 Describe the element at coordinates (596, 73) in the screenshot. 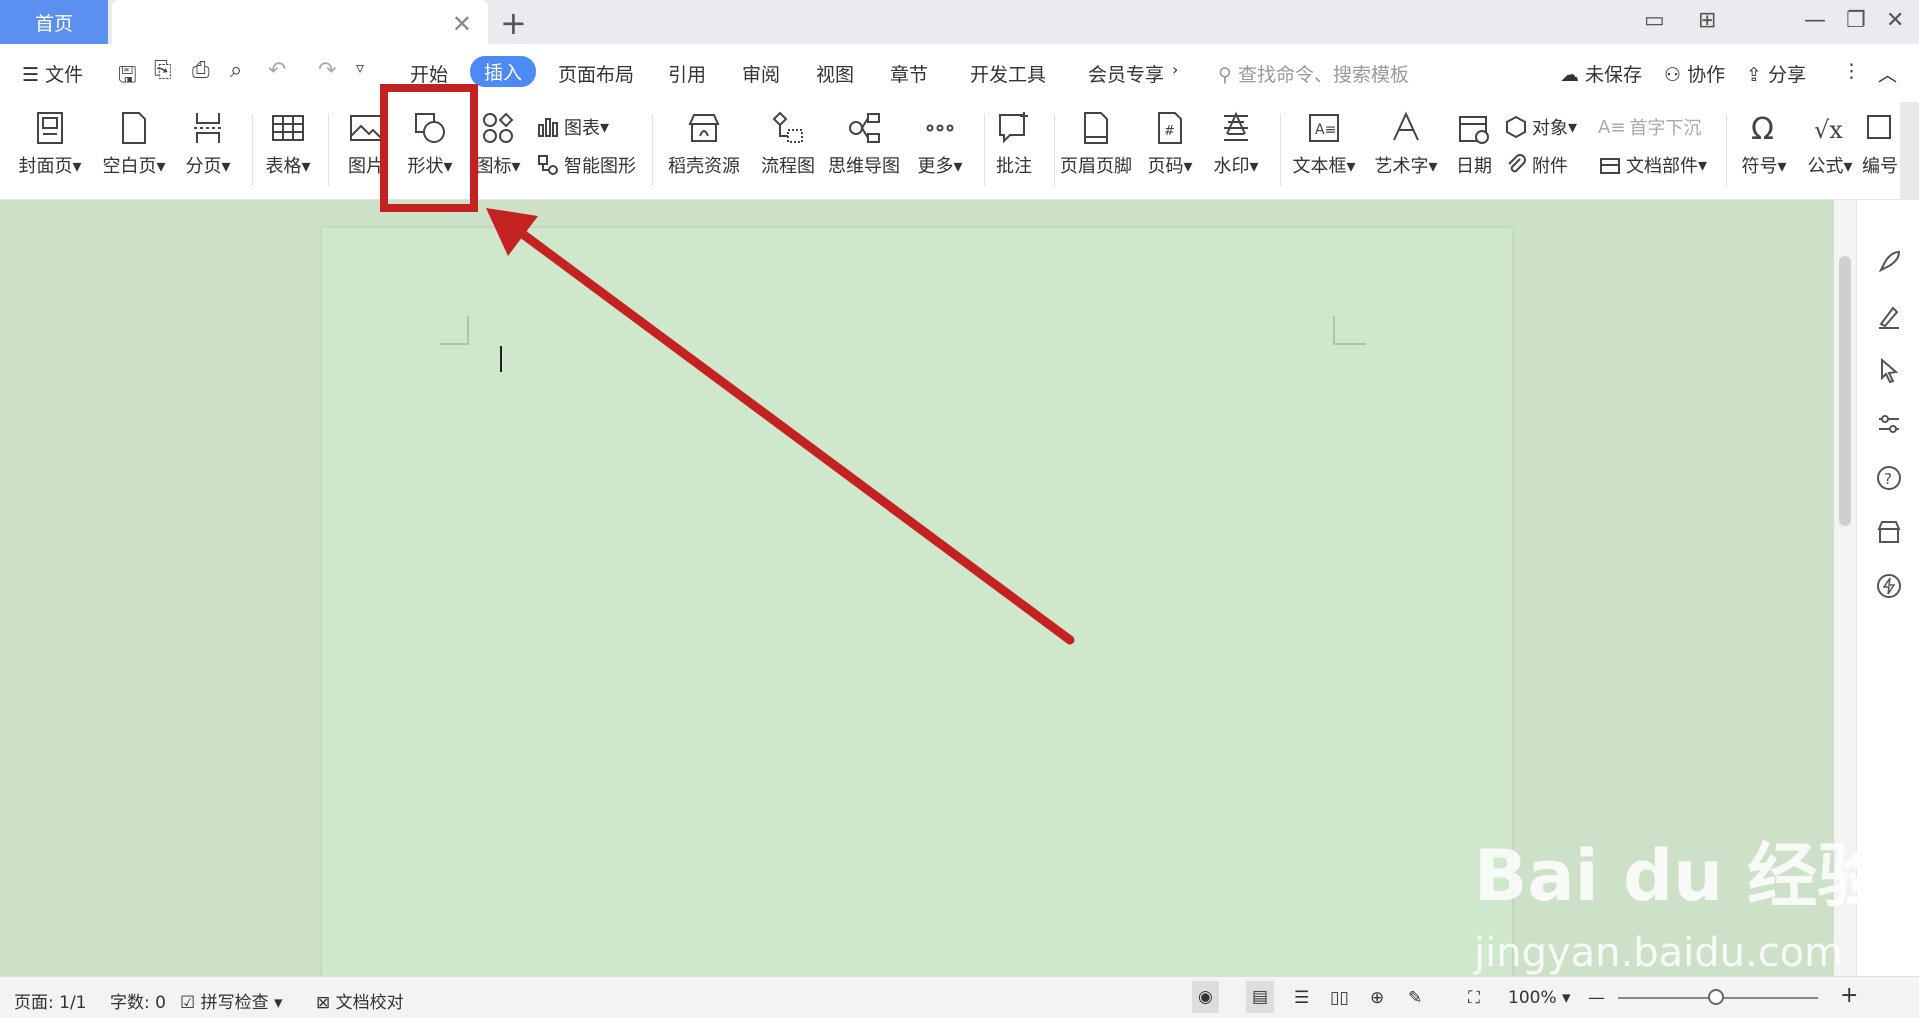

I see `menu-layout: 页面布局` at that location.